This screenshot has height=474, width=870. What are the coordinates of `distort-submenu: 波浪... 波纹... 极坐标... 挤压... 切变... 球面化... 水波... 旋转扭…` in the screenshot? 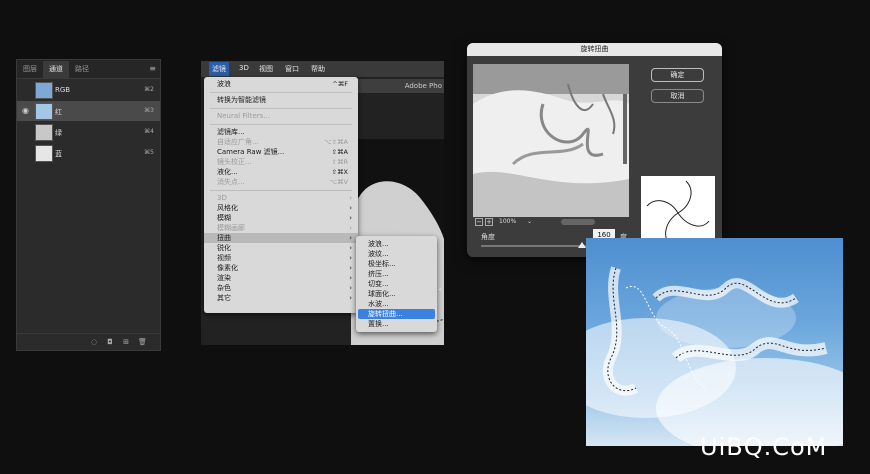 It's located at (396, 284).